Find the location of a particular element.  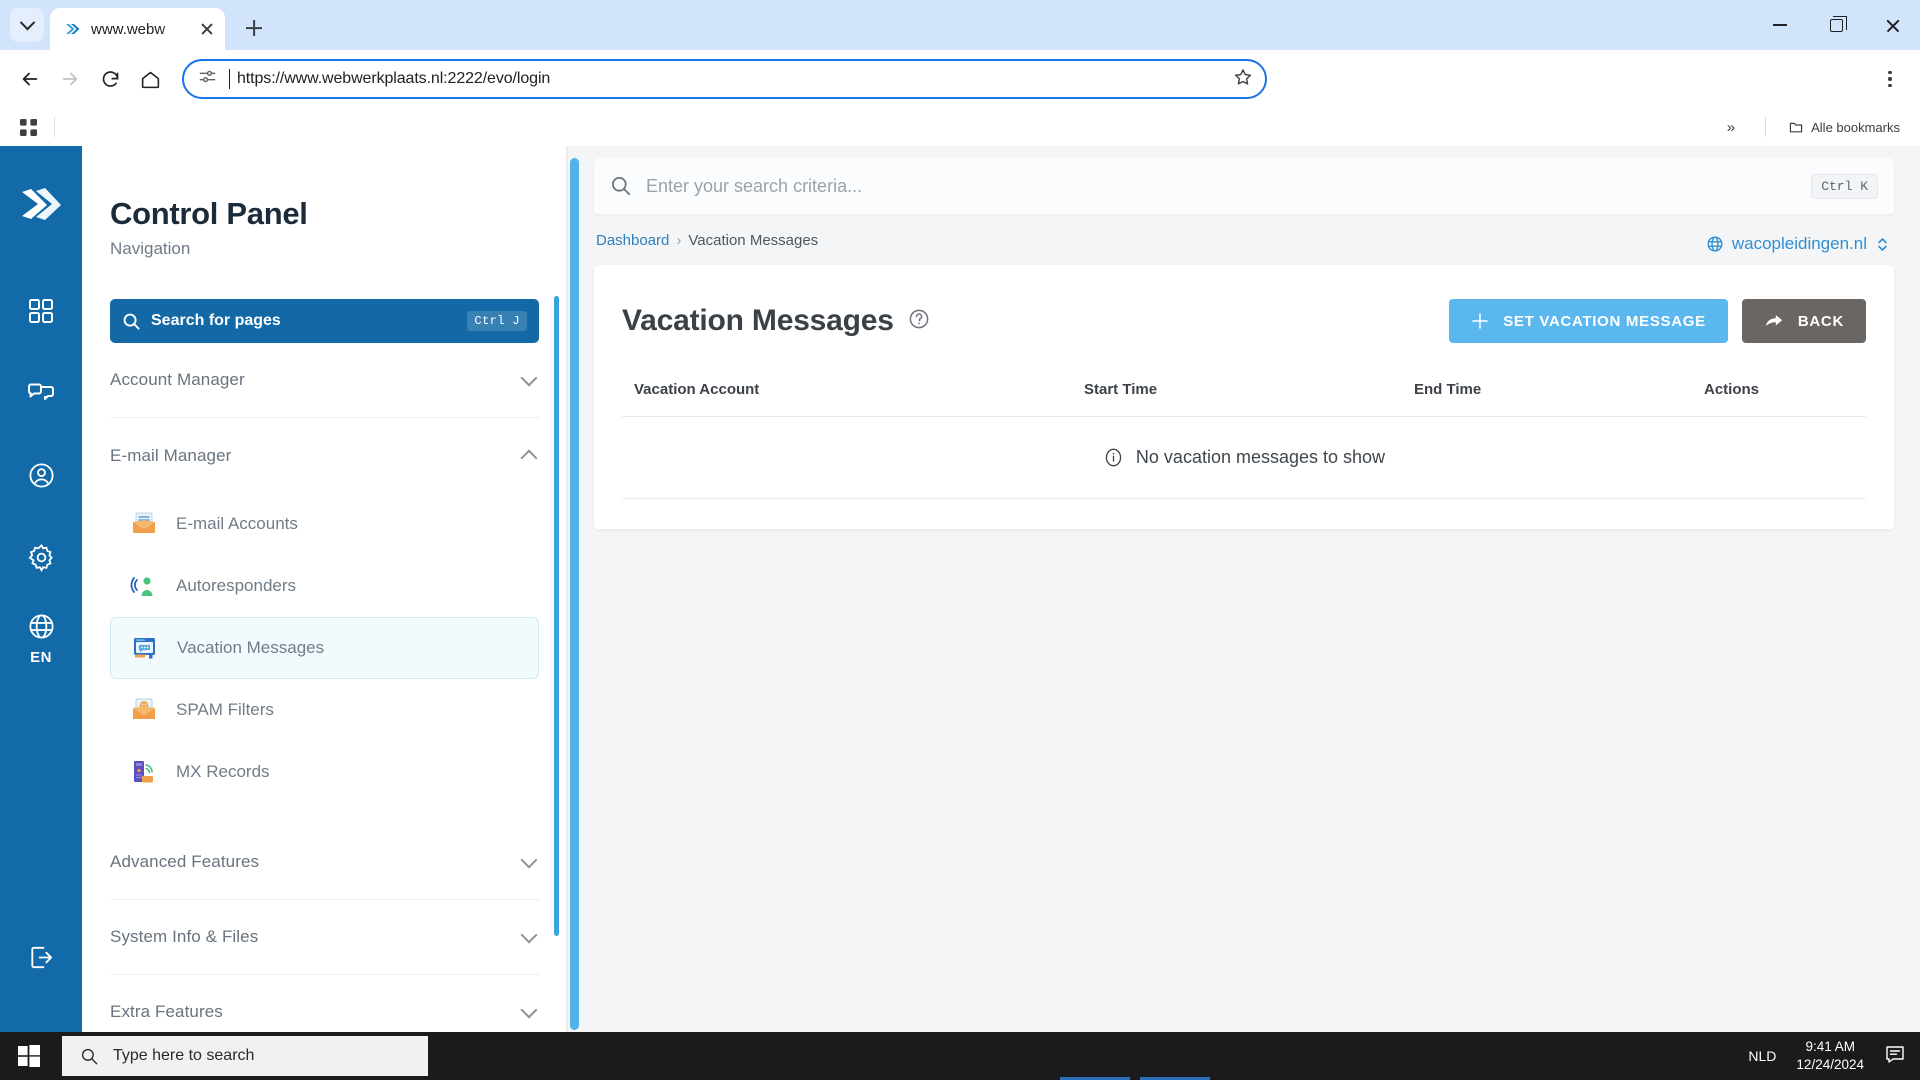

sidebar-group-system-info-files: System Info & Files is located at coordinates (324, 937).